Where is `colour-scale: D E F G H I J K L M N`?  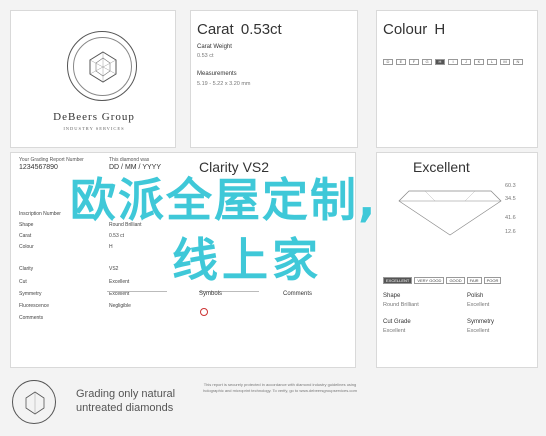
colour-scale: D E F G H I J K L M N is located at coordinates (453, 62).